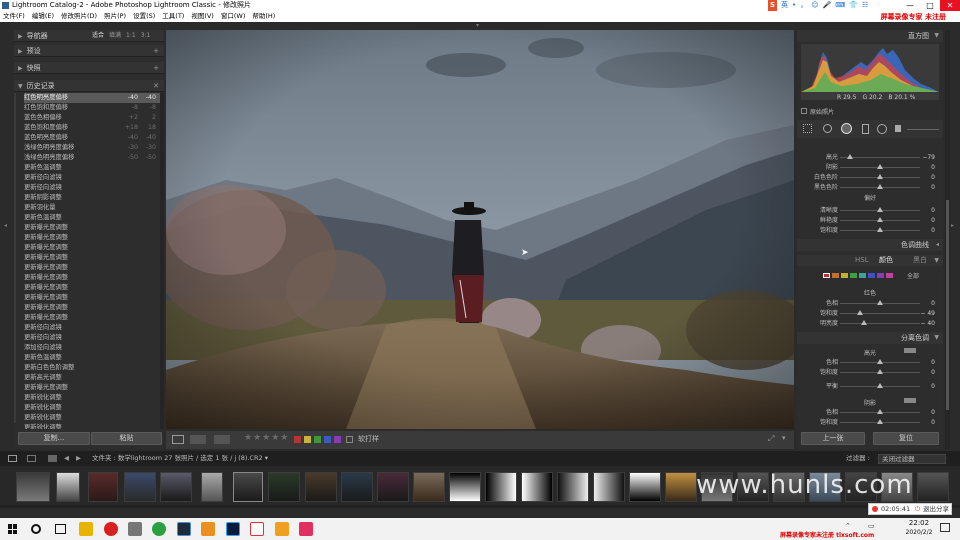  I want to click on menu-help: 帮助(H), so click(263, 16).